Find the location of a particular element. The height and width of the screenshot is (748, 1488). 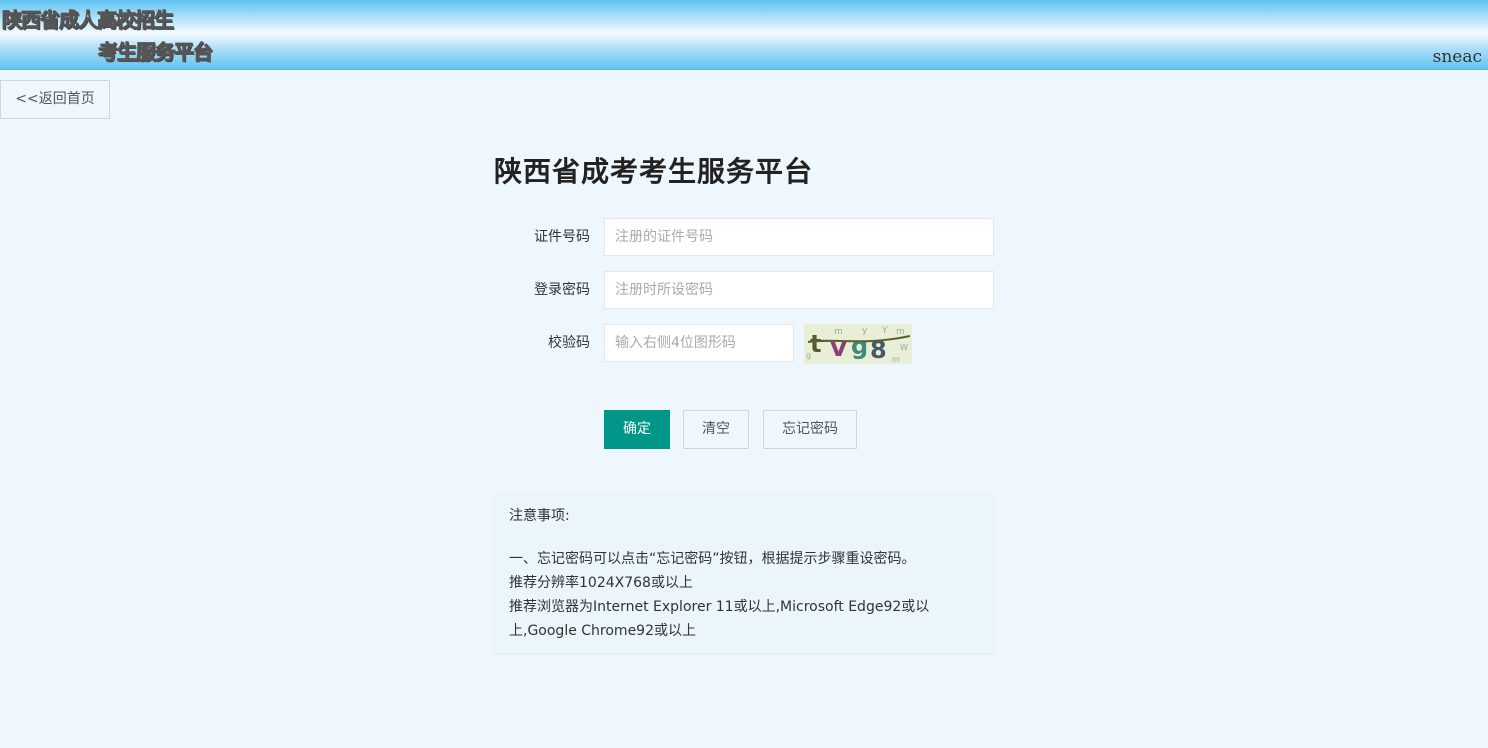

clear-button: 清空 is located at coordinates (716, 429).